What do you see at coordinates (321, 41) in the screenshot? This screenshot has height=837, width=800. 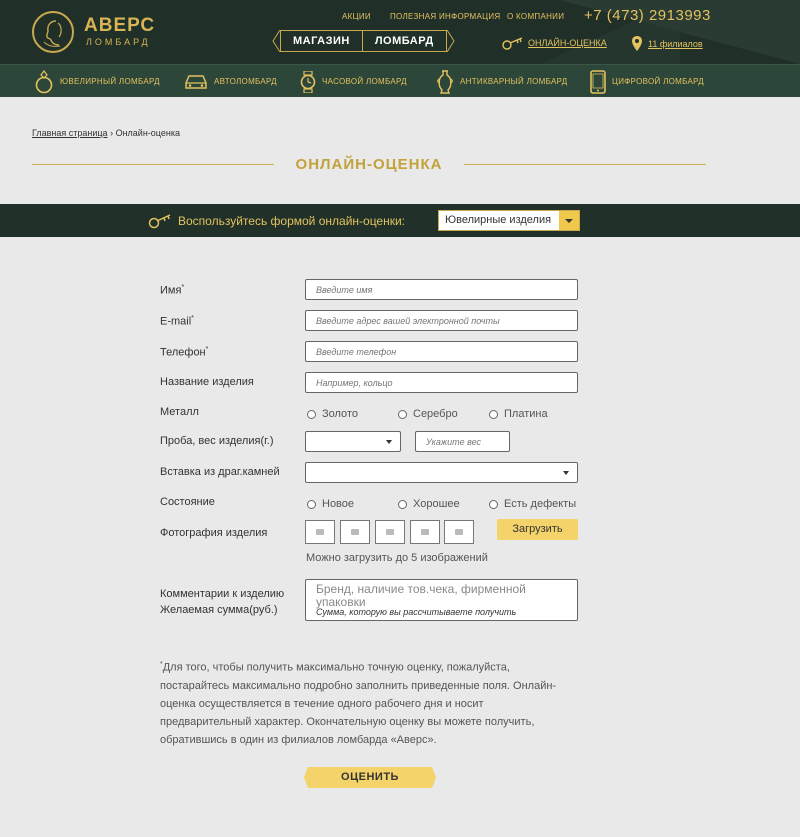 I see `shop-button: МАГАЗИН` at bounding box center [321, 41].